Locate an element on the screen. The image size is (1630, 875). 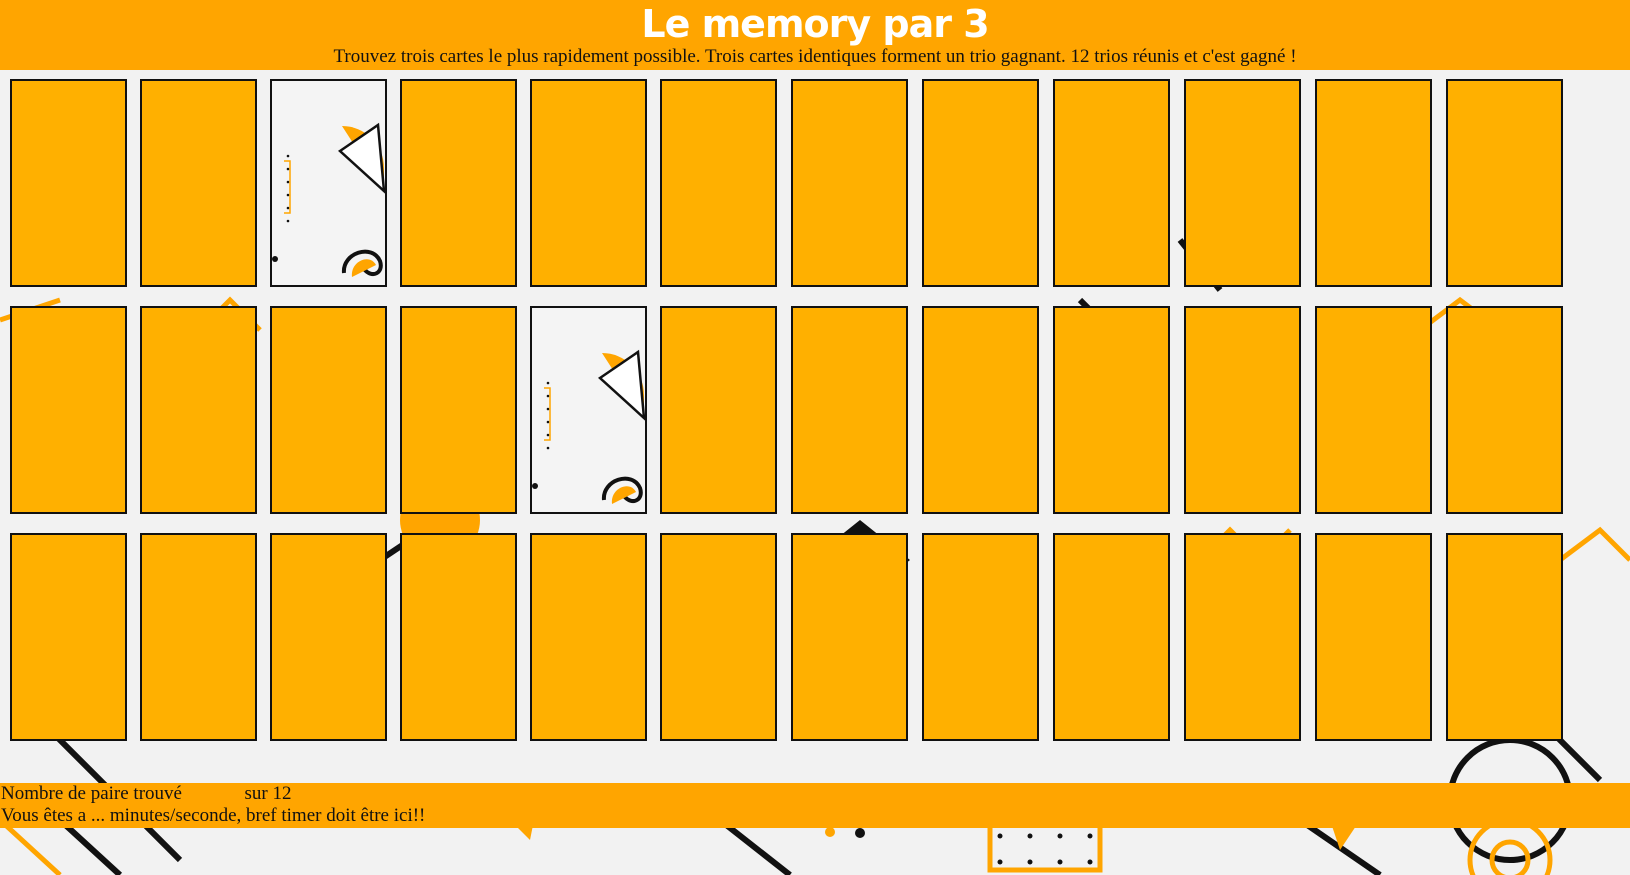
score-label: Nombre de paire trouvé is located at coordinates (91, 793).